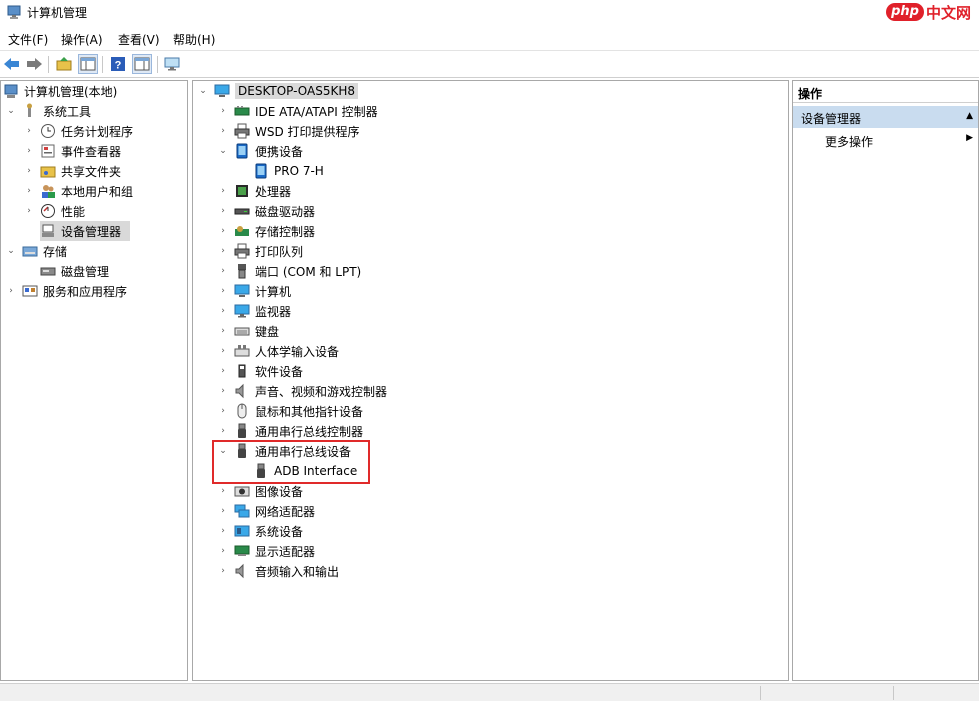 Image resolution: width=979 pixels, height=701 pixels. What do you see at coordinates (278, 571) in the screenshot?
I see `device-tree-item: › 音频输入和输出` at bounding box center [278, 571].